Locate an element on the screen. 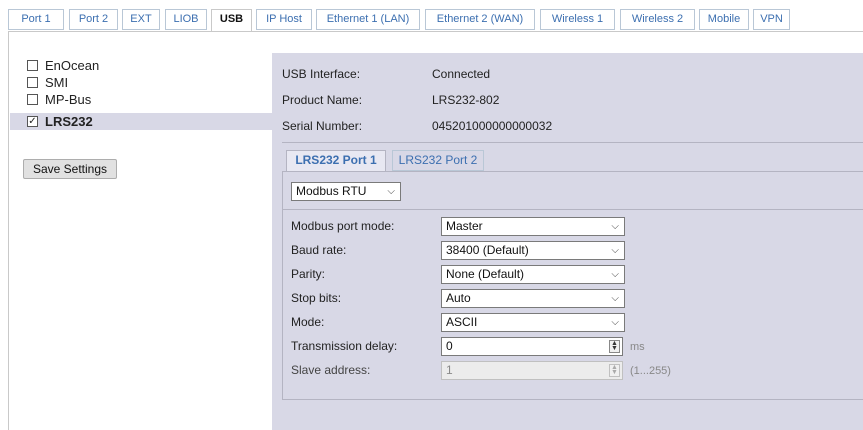 The image size is (863, 430). serial-number-label: Serial Number: is located at coordinates (322, 126).